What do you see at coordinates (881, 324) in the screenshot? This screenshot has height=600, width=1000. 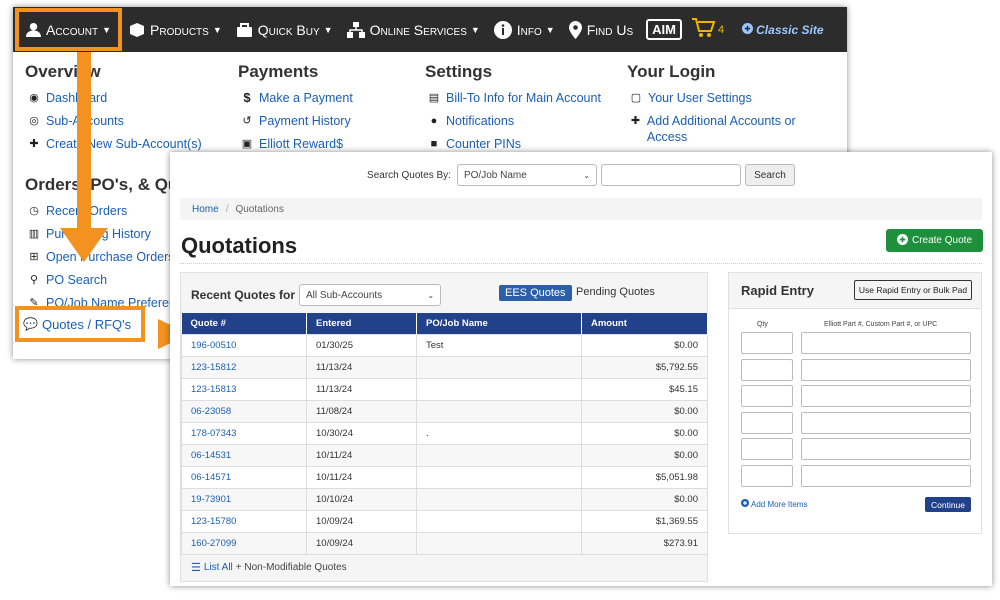 I see `part-label: Elliott Part #, Custom Part #, or UPC` at bounding box center [881, 324].